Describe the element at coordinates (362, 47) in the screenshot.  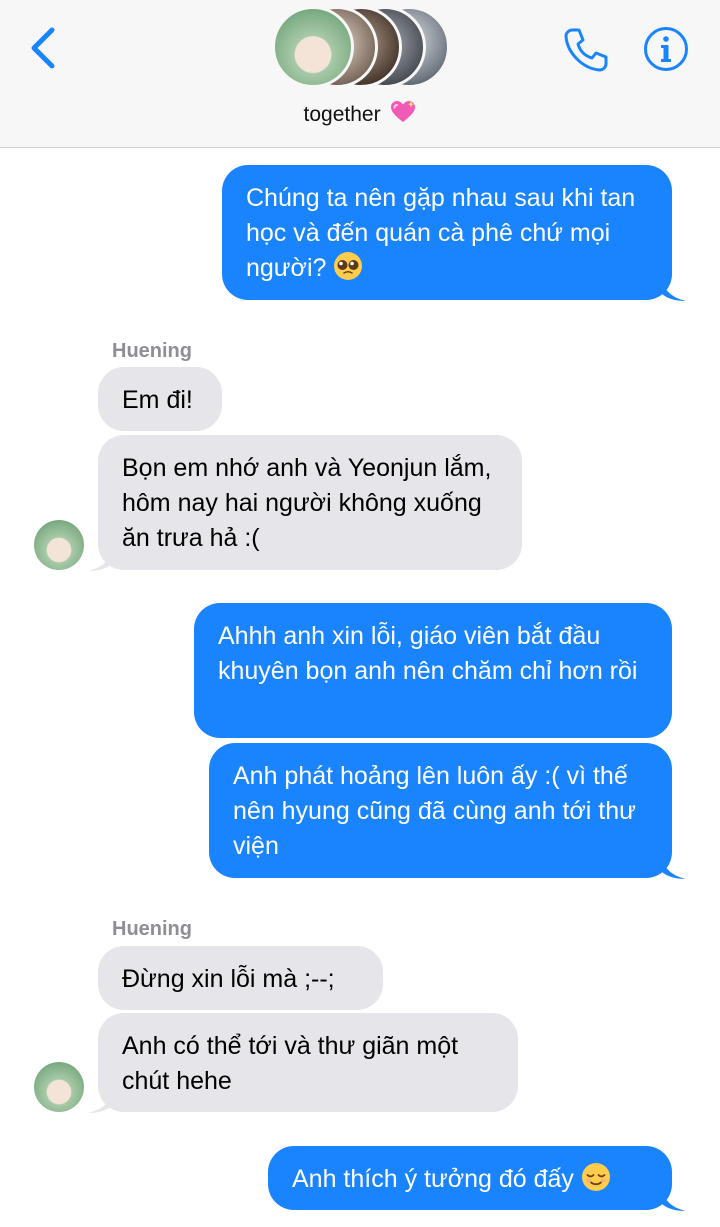
I see `group-avatar-stack` at that location.